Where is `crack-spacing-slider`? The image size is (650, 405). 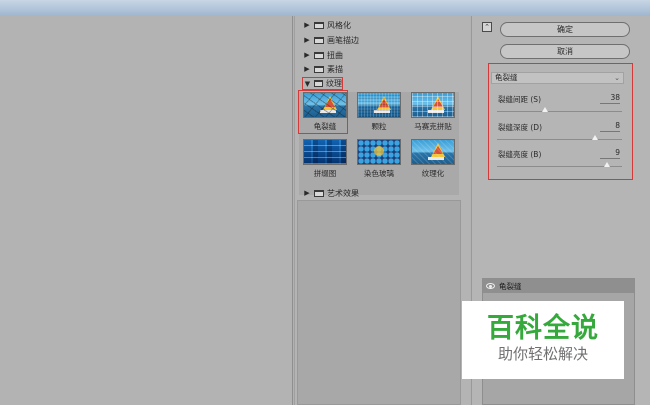 crack-spacing-slider is located at coordinates (559, 109).